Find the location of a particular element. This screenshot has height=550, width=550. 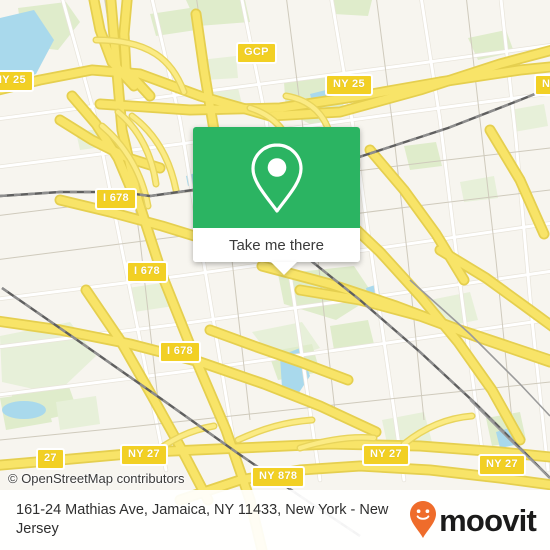

shield-ny-27-east: NY 27 is located at coordinates (502, 465).